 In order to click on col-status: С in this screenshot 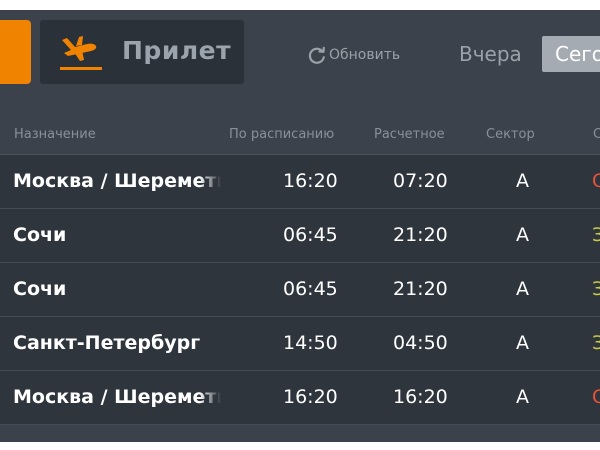, I will do `click(596, 134)`.